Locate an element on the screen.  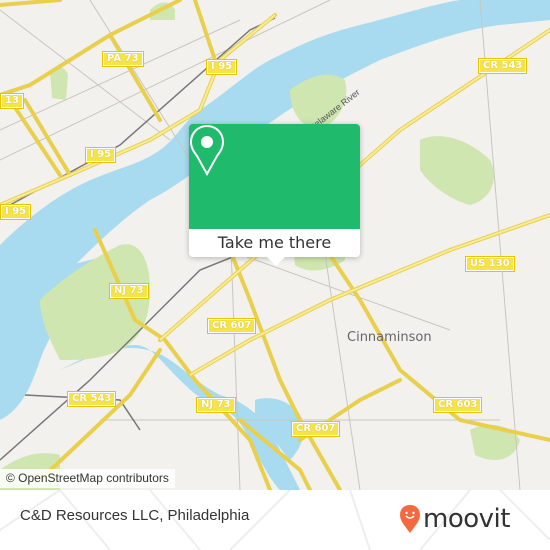
road-label-cr603: CR 603 is located at coordinates (458, 405).